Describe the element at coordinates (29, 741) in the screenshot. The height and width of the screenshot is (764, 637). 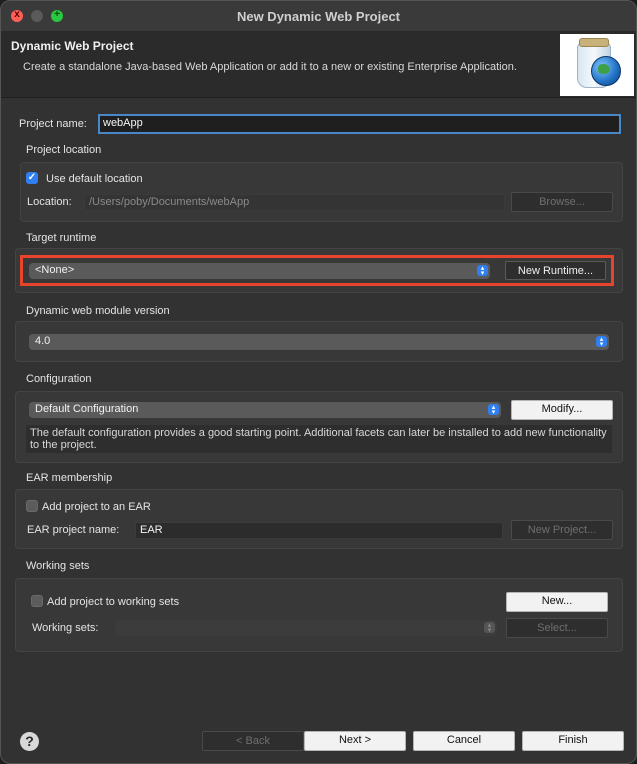
I see `help-icon: ?` at that location.